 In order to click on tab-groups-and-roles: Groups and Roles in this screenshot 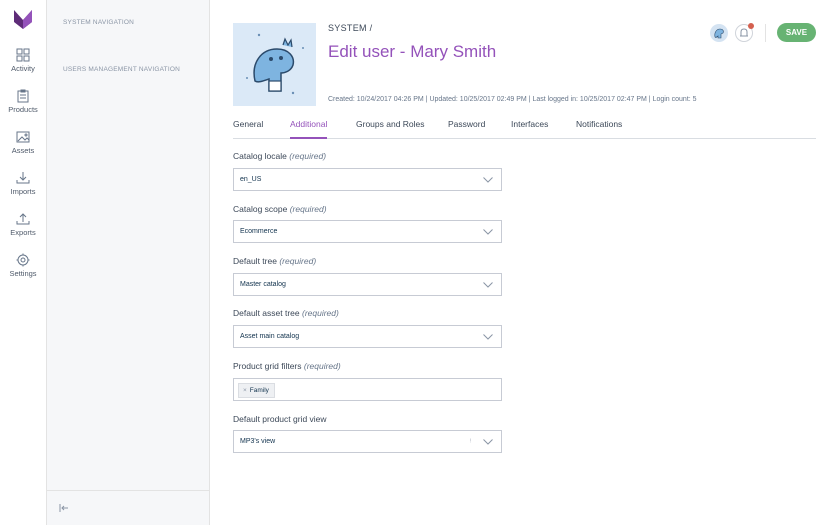, I will do `click(390, 129)`.